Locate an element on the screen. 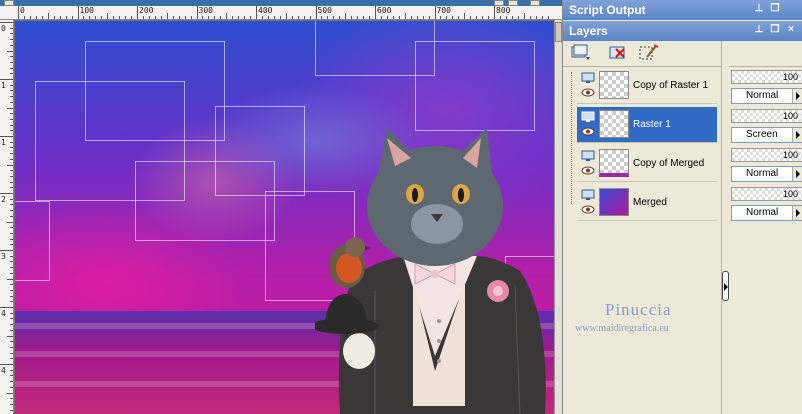 This screenshot has width=802, height=414. blend-mode-value: Normal is located at coordinates (762, 173).